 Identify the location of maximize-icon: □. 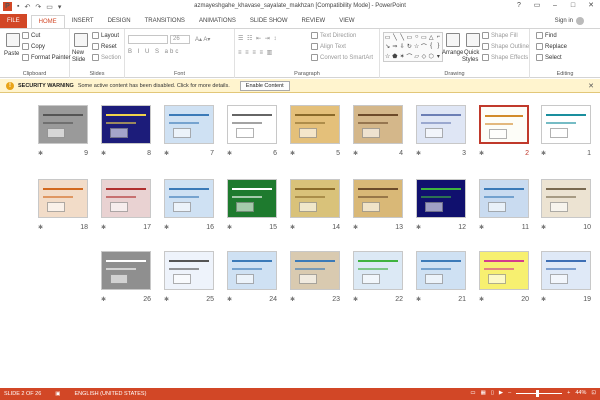
(573, 6).